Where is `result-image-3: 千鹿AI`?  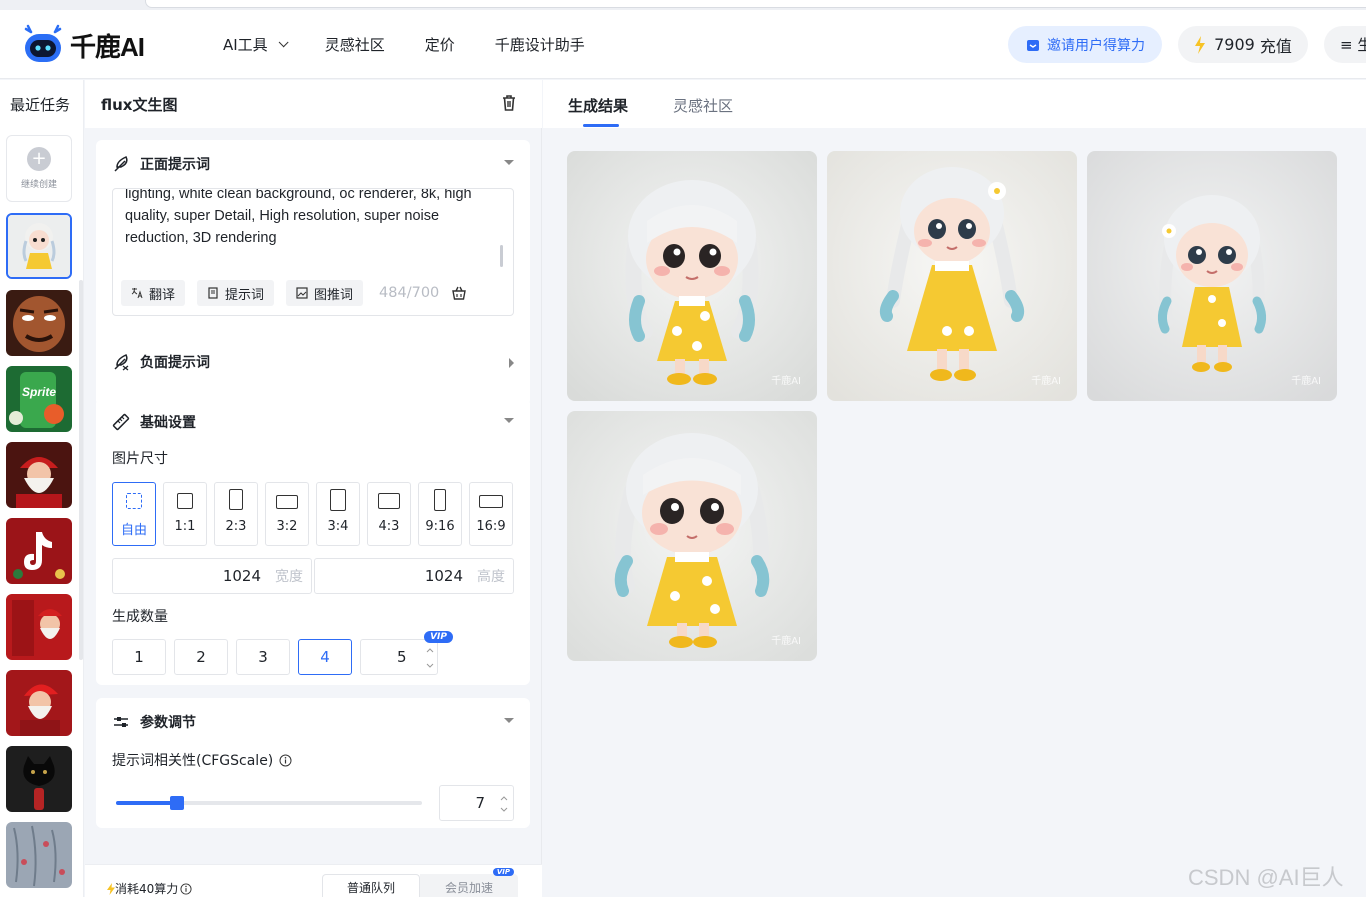
result-image-3: 千鹿AI is located at coordinates (1212, 276).